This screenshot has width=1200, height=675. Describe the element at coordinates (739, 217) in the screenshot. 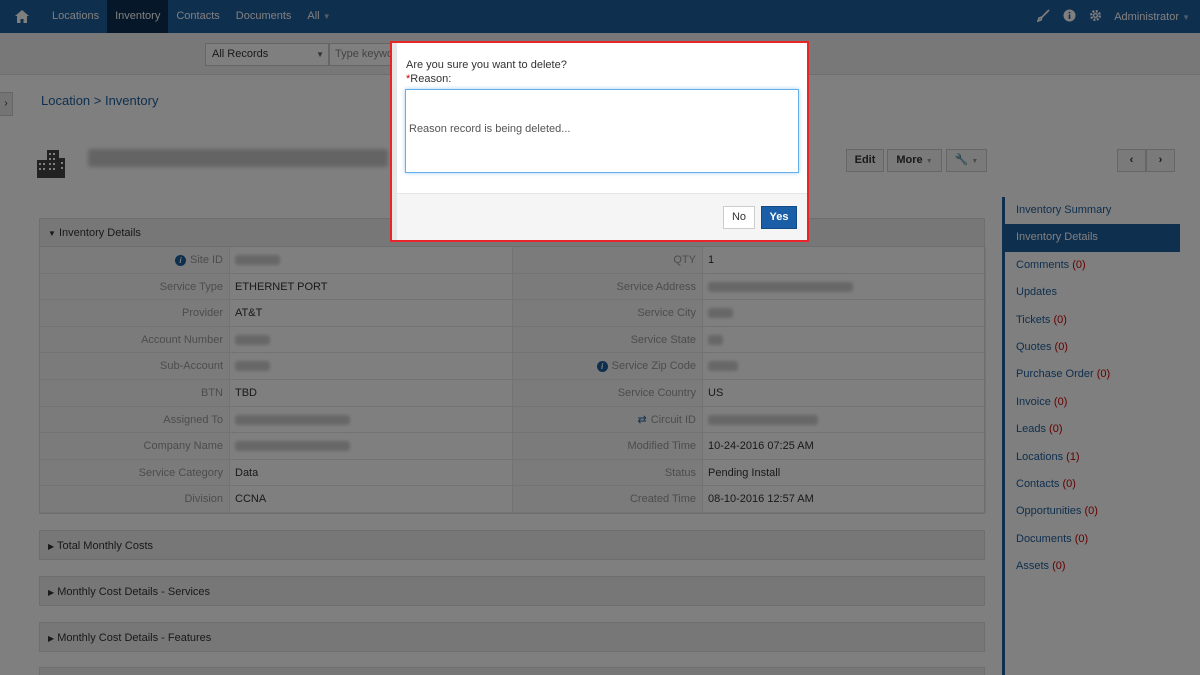

I see `no-button: No` at that location.